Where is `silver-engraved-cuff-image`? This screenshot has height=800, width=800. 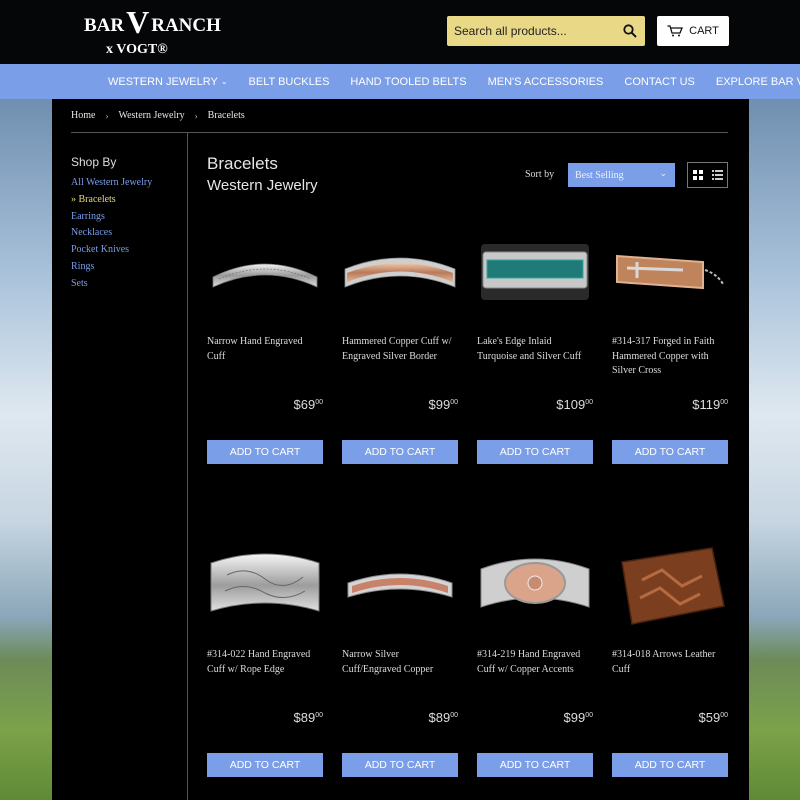
silver-engraved-cuff-image is located at coordinates (265, 275).